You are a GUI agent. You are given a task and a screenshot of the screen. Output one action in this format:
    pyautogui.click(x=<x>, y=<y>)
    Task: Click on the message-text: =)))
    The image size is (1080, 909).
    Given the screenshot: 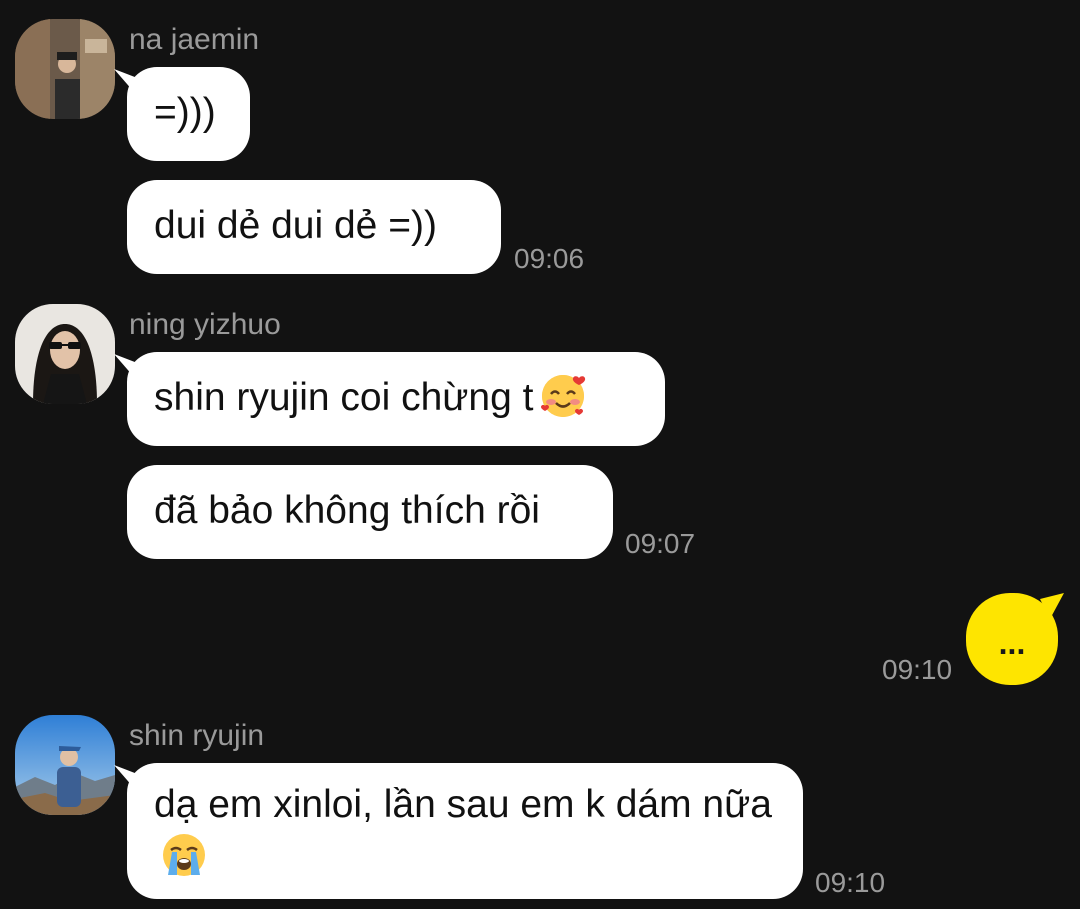 What is the action you would take?
    pyautogui.click(x=185, y=112)
    